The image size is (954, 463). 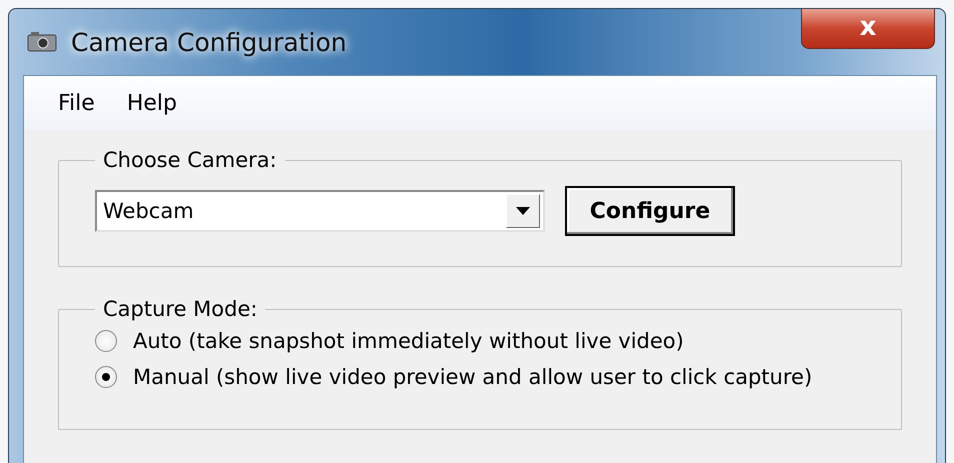 What do you see at coordinates (650, 211) in the screenshot?
I see `configure-button: Configure` at bounding box center [650, 211].